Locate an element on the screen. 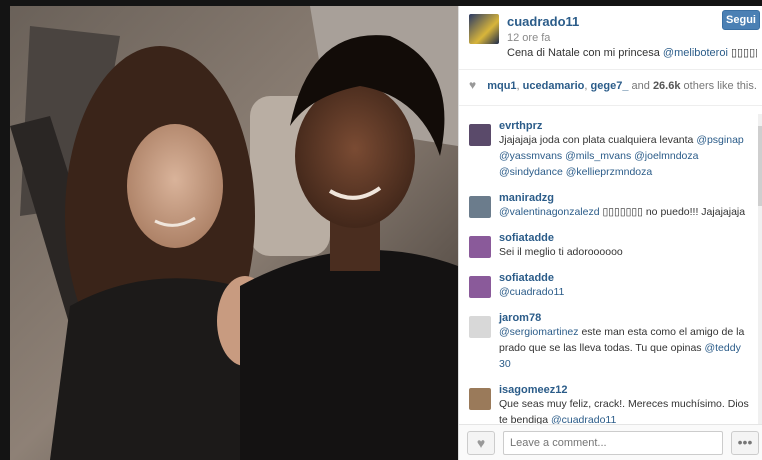 This screenshot has height=460, width=762. more-options-button: ••• is located at coordinates (745, 443).